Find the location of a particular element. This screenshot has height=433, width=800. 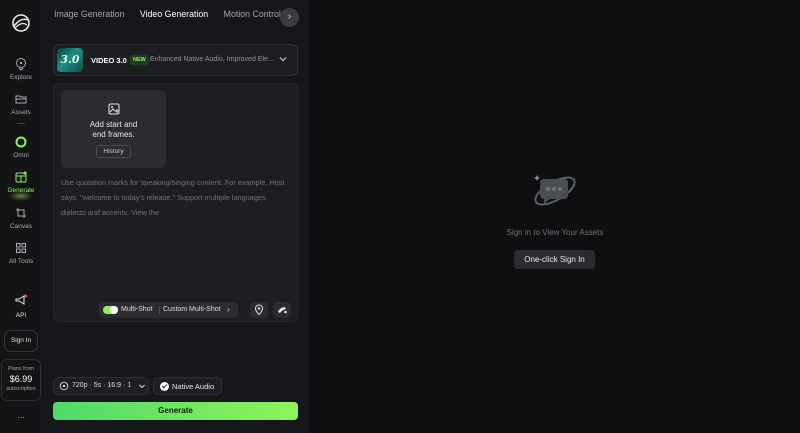

frames-line1: Add start and is located at coordinates (113, 124).